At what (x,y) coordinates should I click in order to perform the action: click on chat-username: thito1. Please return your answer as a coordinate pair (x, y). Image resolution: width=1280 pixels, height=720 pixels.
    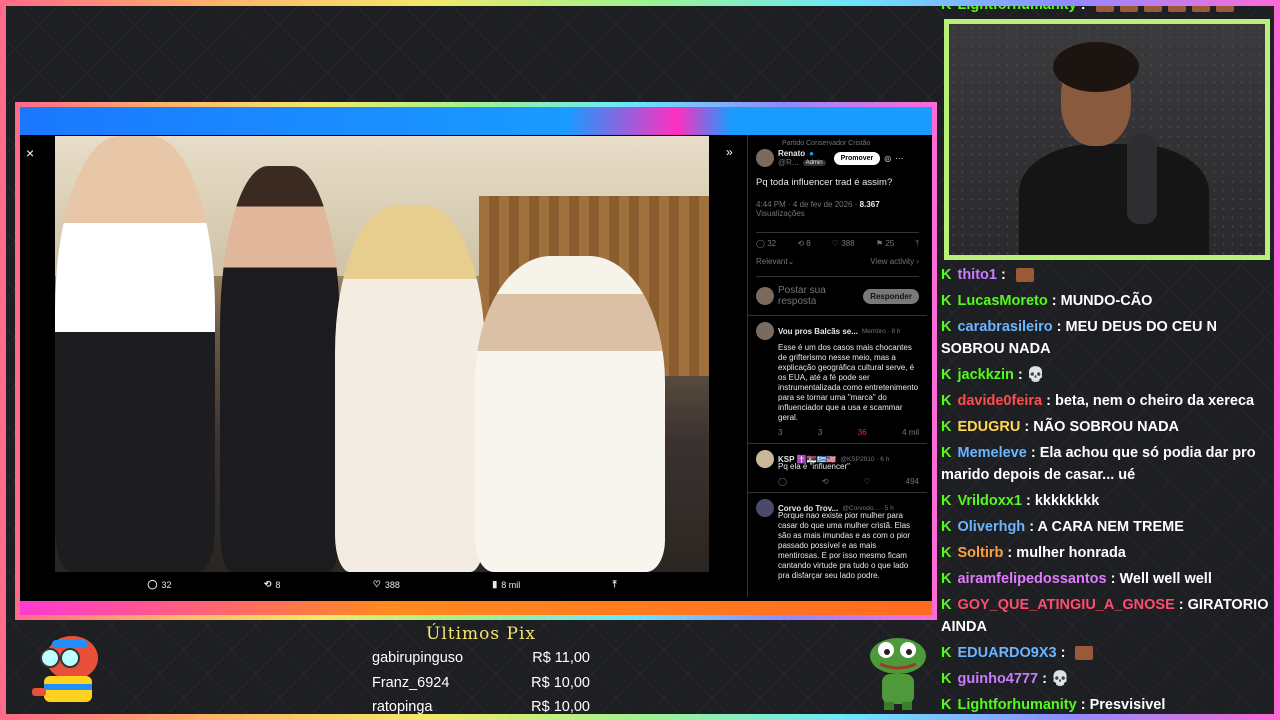
    Looking at the image, I should click on (976, 275).